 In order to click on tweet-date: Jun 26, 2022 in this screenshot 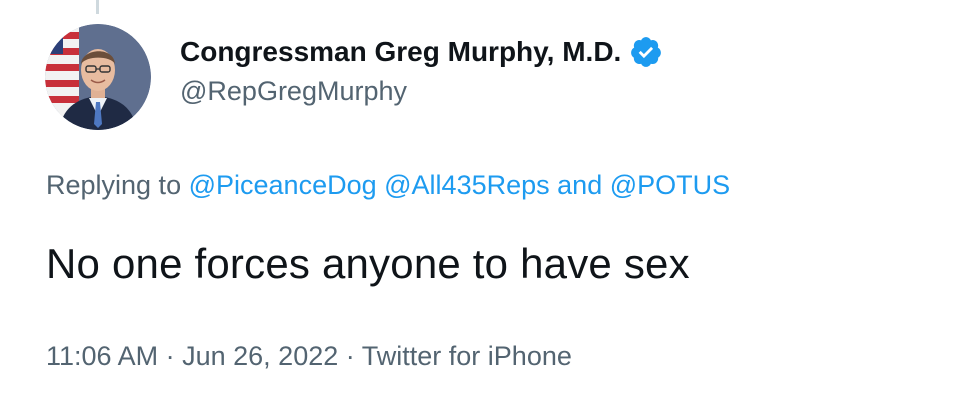, I will do `click(260, 356)`.